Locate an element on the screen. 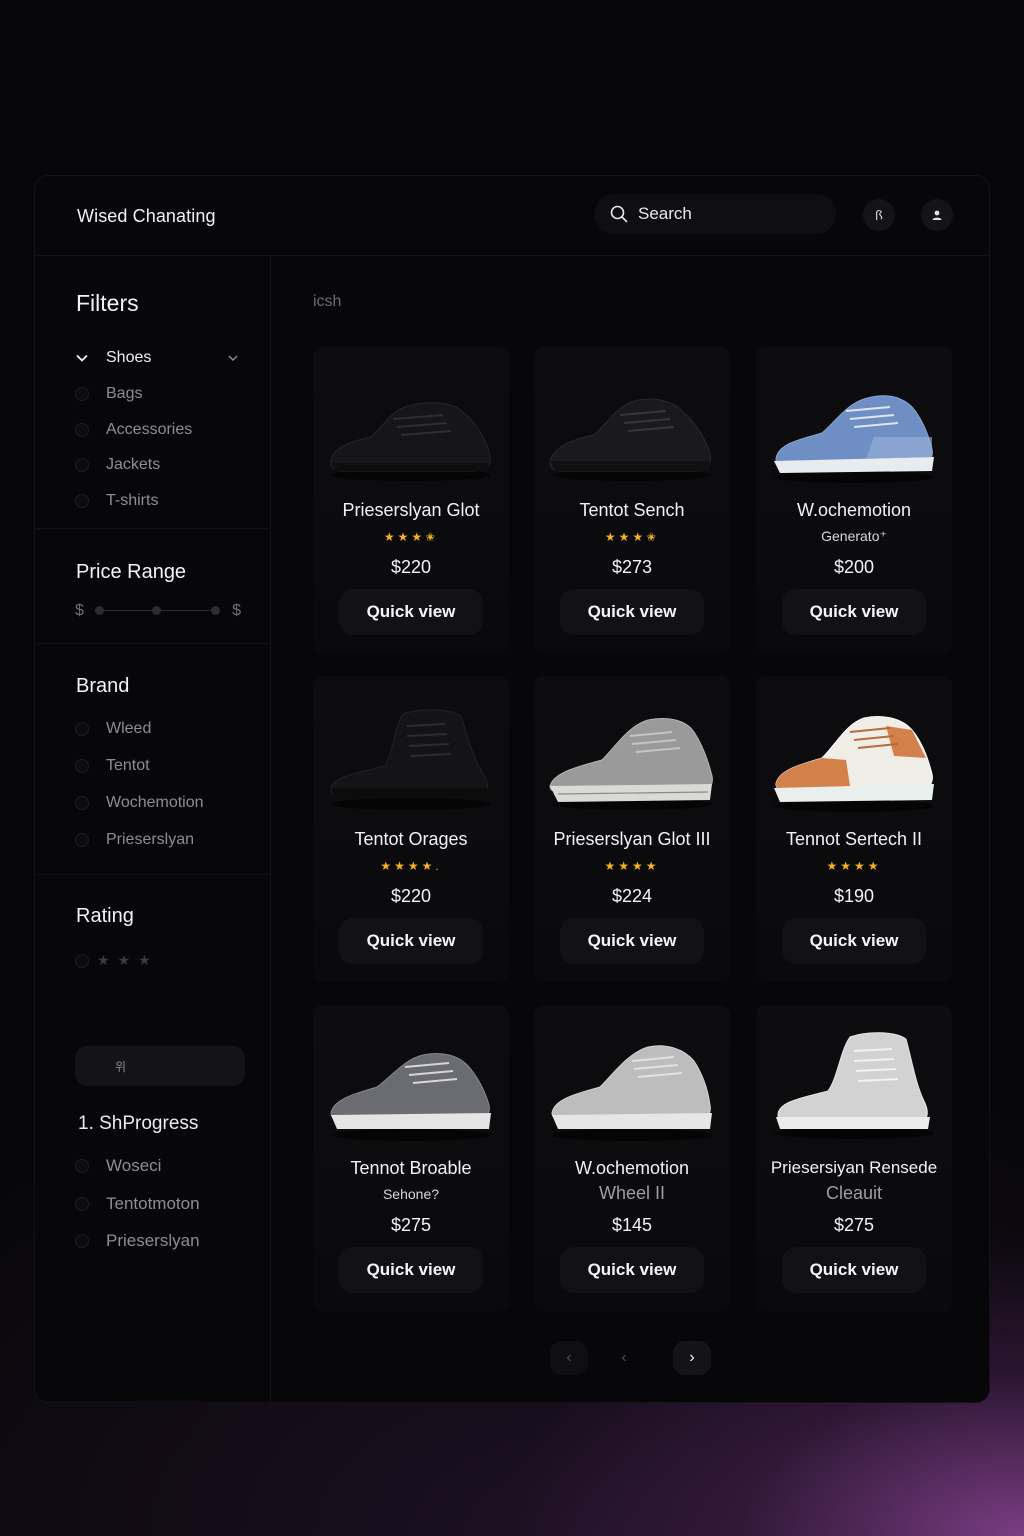 Image resolution: width=1024 pixels, height=1536 pixels. brand-wleed: Wleed is located at coordinates (113, 729).